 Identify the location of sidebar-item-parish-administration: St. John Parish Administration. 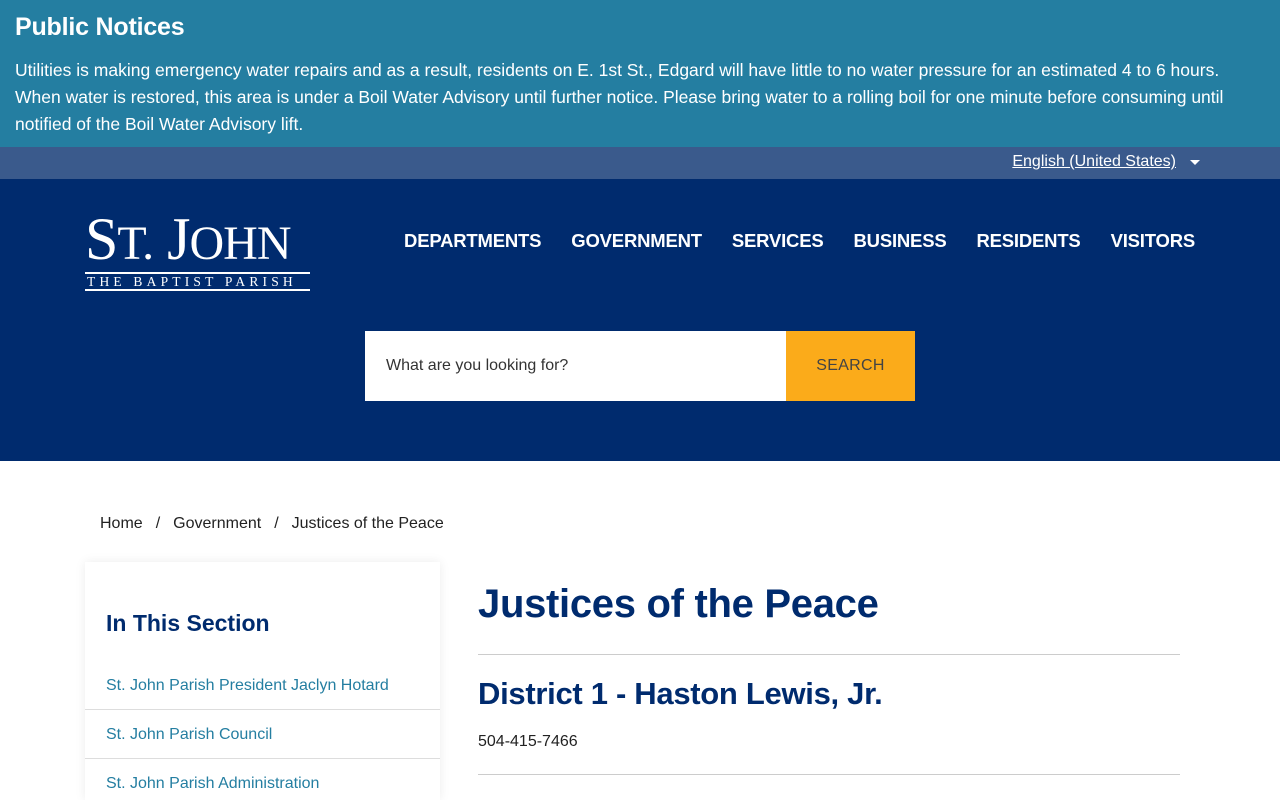
(262, 779).